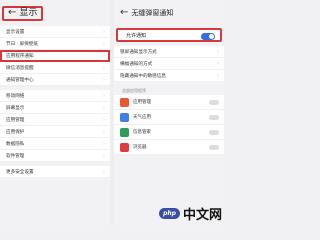  Describe the element at coordinates (55, 132) in the screenshot. I see `settings-item: 应用保护 ›` at that location.